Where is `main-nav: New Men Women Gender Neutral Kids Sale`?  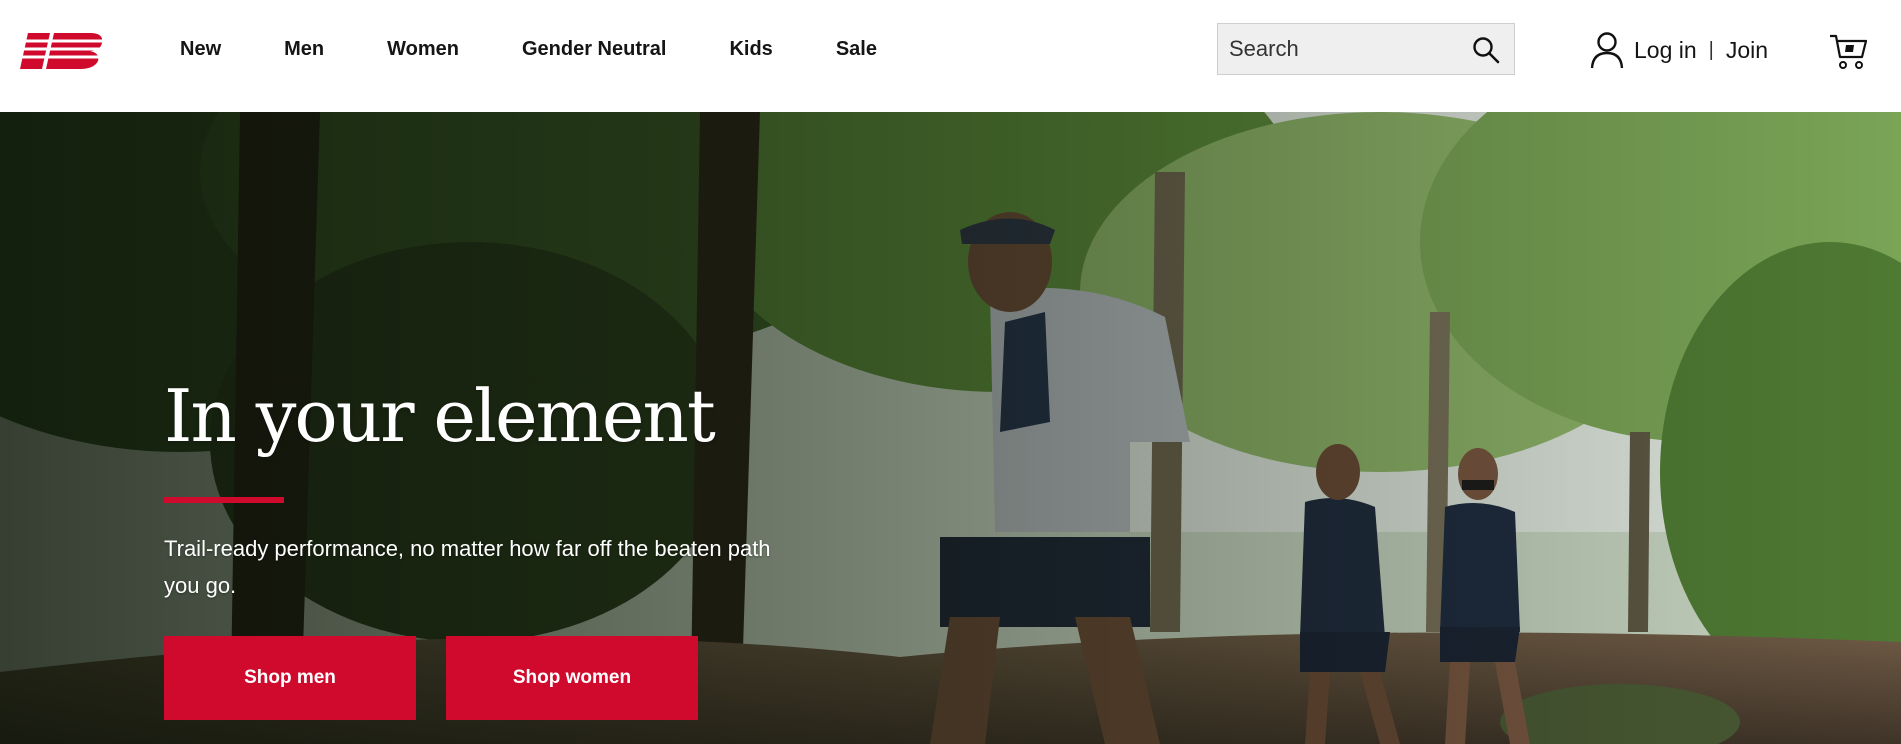
main-nav: New Men Women Gender Neutral Kids Sale is located at coordinates (560, 49).